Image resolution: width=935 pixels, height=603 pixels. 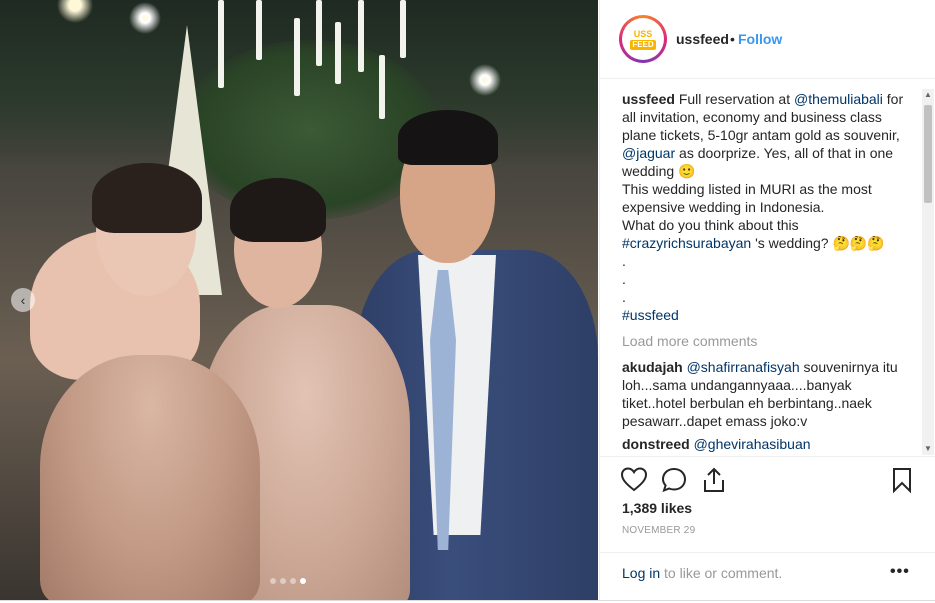 I want to click on comment-mention: @ghevirahasibuan, so click(x=752, y=444).